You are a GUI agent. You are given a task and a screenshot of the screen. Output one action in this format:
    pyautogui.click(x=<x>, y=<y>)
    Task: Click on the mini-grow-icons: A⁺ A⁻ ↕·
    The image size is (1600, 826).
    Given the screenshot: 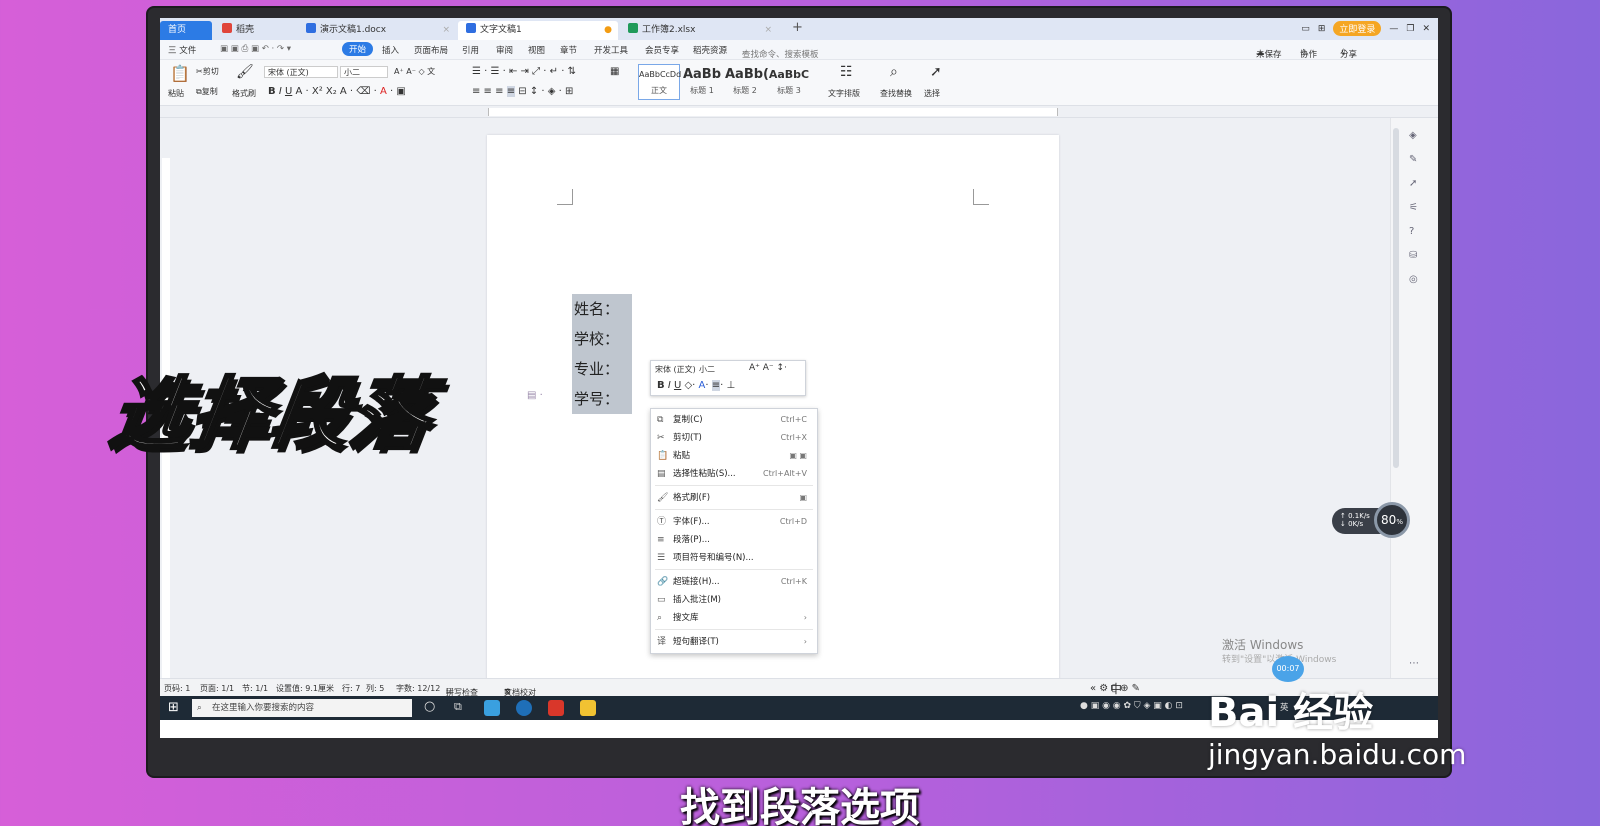 What is the action you would take?
    pyautogui.click(x=768, y=368)
    